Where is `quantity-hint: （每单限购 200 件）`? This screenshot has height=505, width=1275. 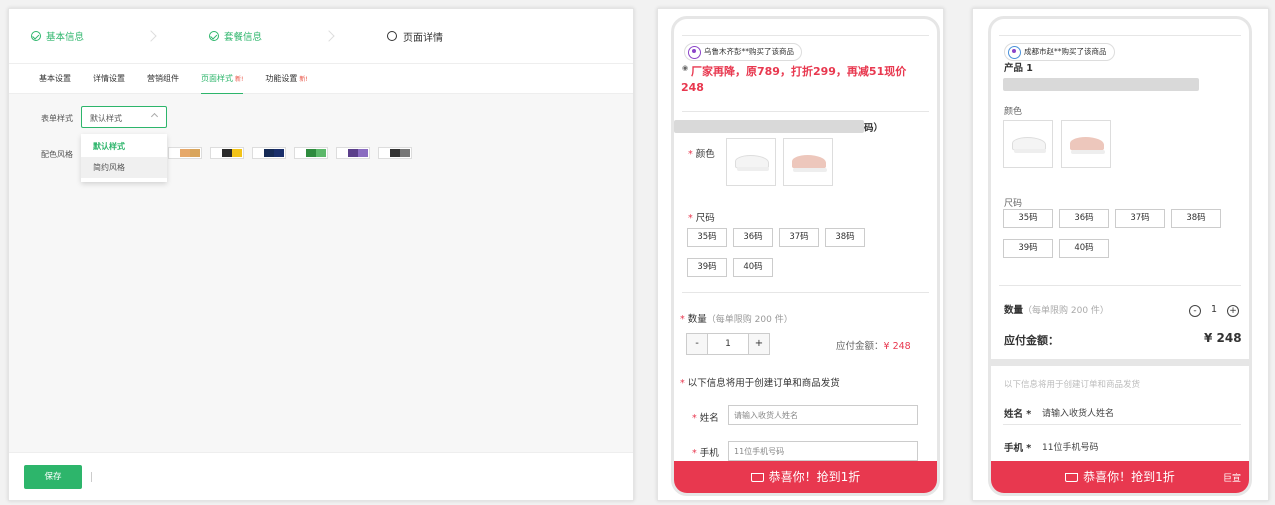
quantity-hint: （每单限购 200 件） is located at coordinates (749, 320).